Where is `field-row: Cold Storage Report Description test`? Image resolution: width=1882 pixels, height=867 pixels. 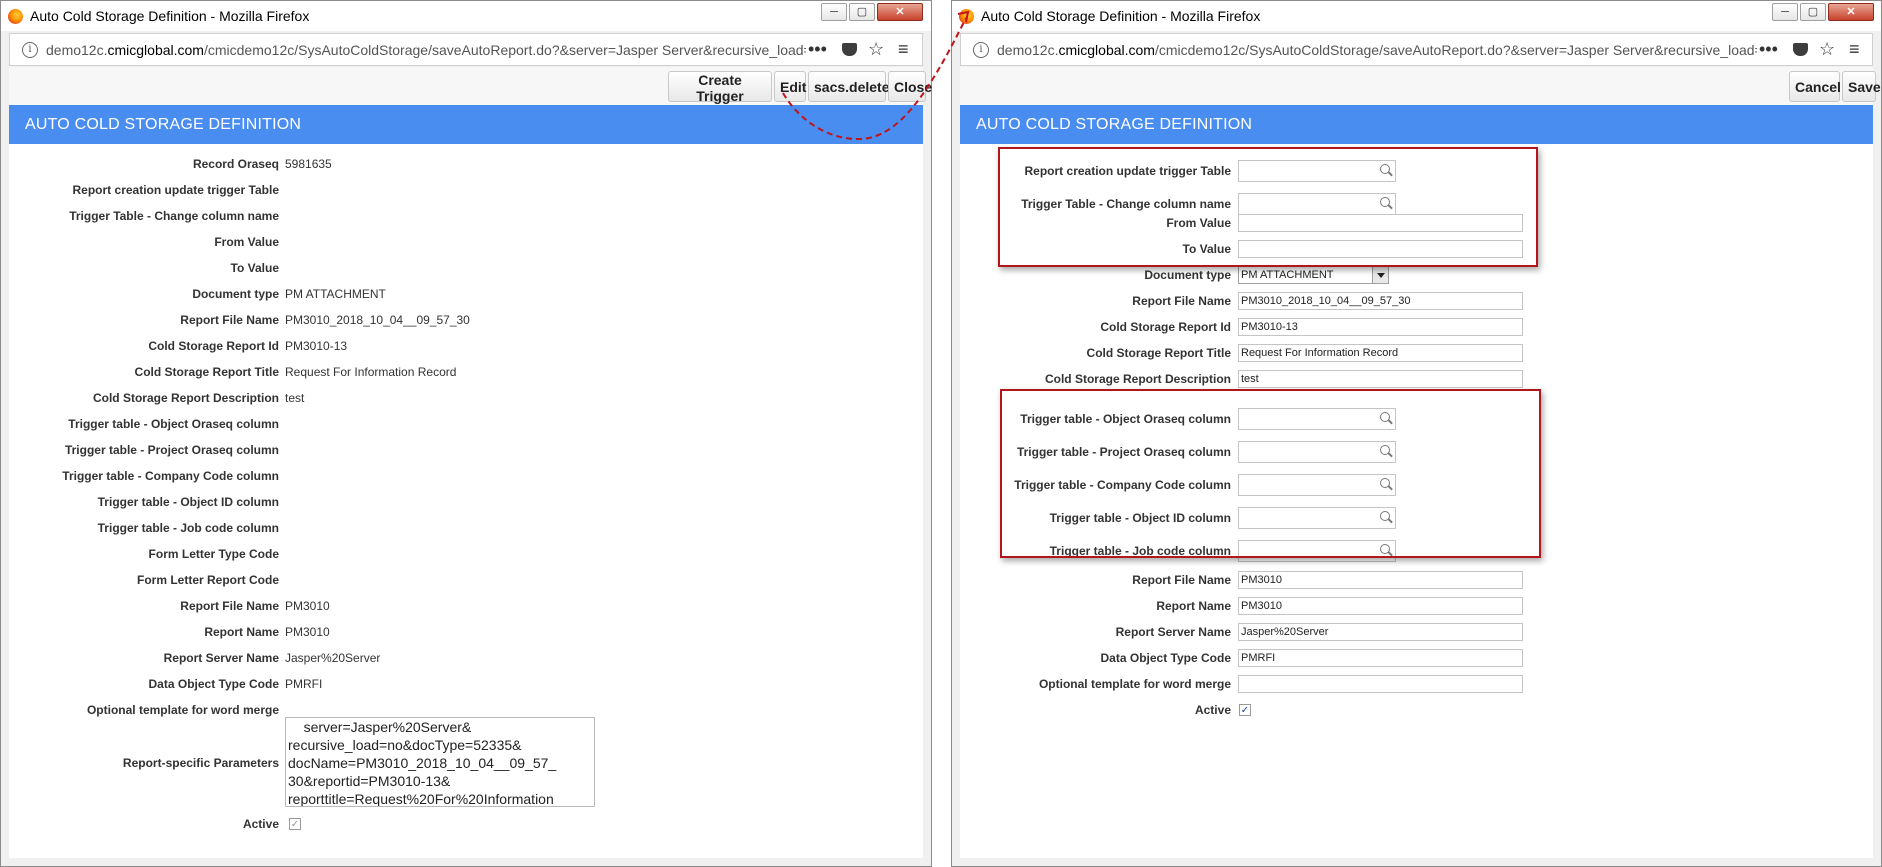 field-row: Cold Storage Report Description test is located at coordinates (469, 398).